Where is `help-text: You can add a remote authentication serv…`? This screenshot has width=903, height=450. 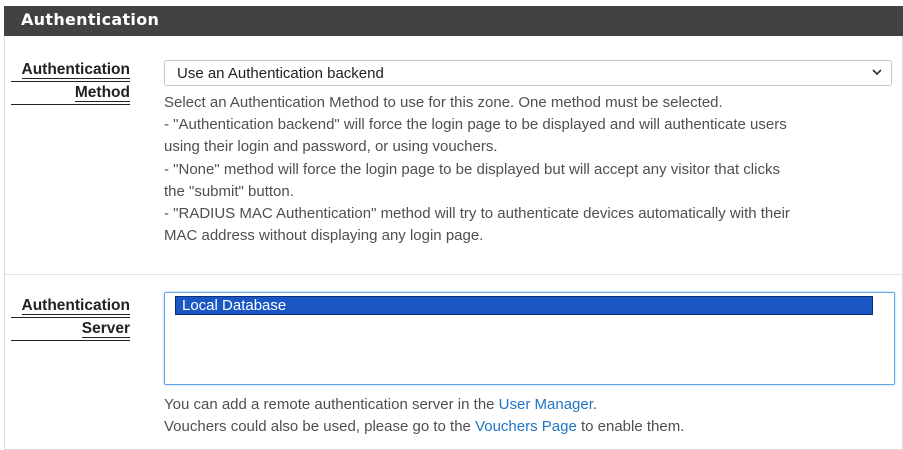 help-text: You can add a remote authentication serv… is located at coordinates (331, 404).